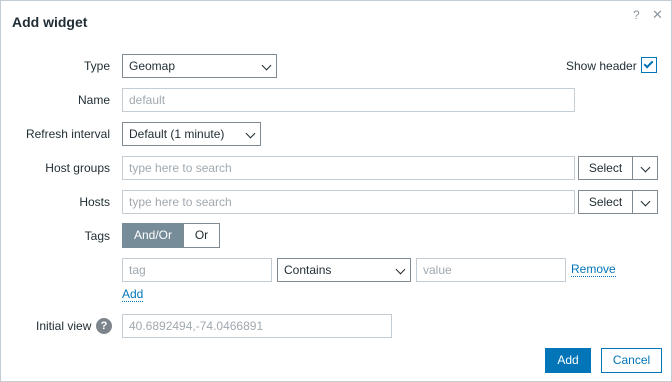 This screenshot has height=382, width=672. Describe the element at coordinates (601, 66) in the screenshot. I see `show-header-label: Show header` at that location.